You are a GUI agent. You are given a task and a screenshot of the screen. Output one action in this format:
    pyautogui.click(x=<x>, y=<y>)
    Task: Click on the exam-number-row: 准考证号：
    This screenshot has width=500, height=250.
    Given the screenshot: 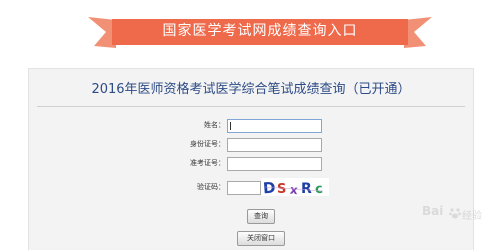 What is the action you would take?
    pyautogui.click(x=251, y=164)
    